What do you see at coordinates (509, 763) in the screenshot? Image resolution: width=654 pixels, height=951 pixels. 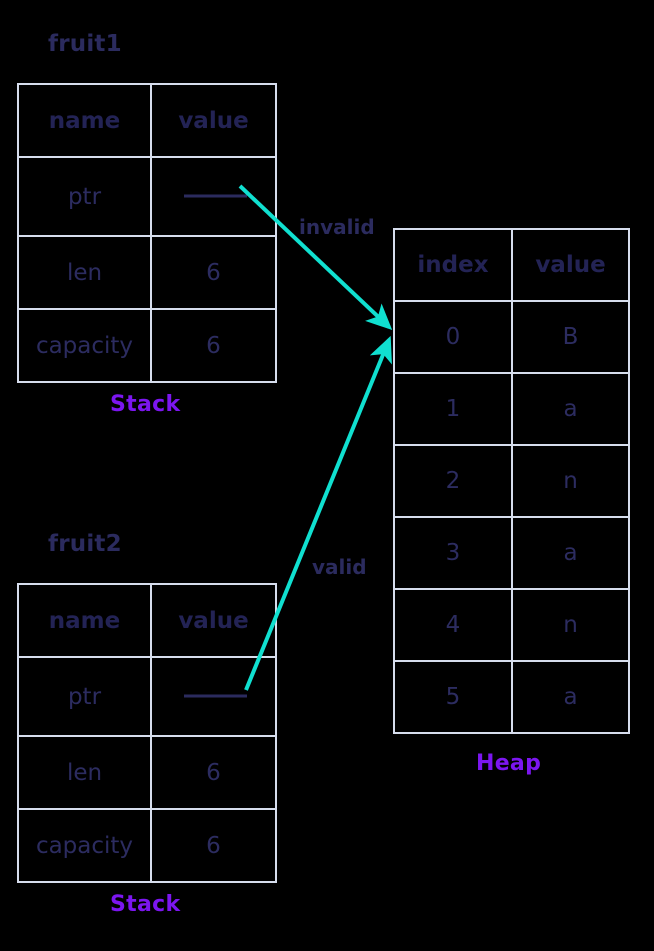 I see `region-label-heap: Heap` at bounding box center [509, 763].